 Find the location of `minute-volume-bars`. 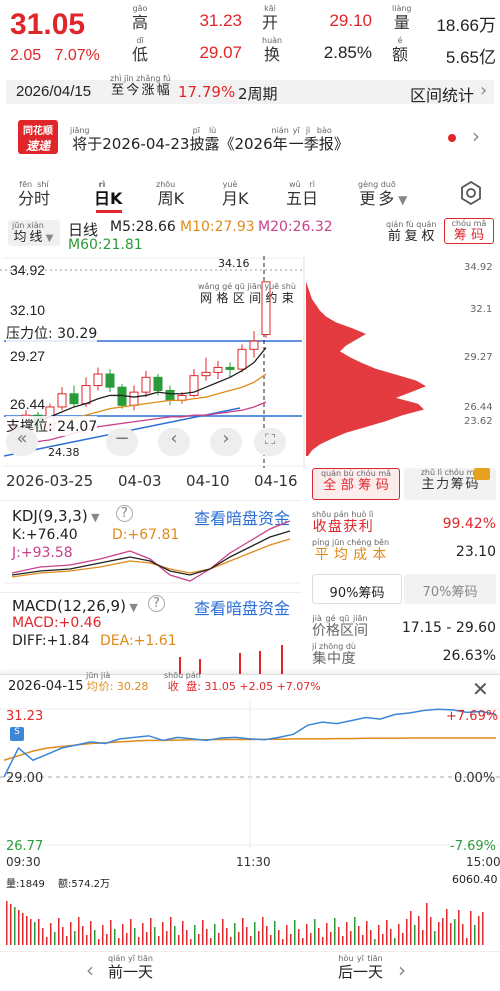

minute-volume-bars is located at coordinates (245, 923).